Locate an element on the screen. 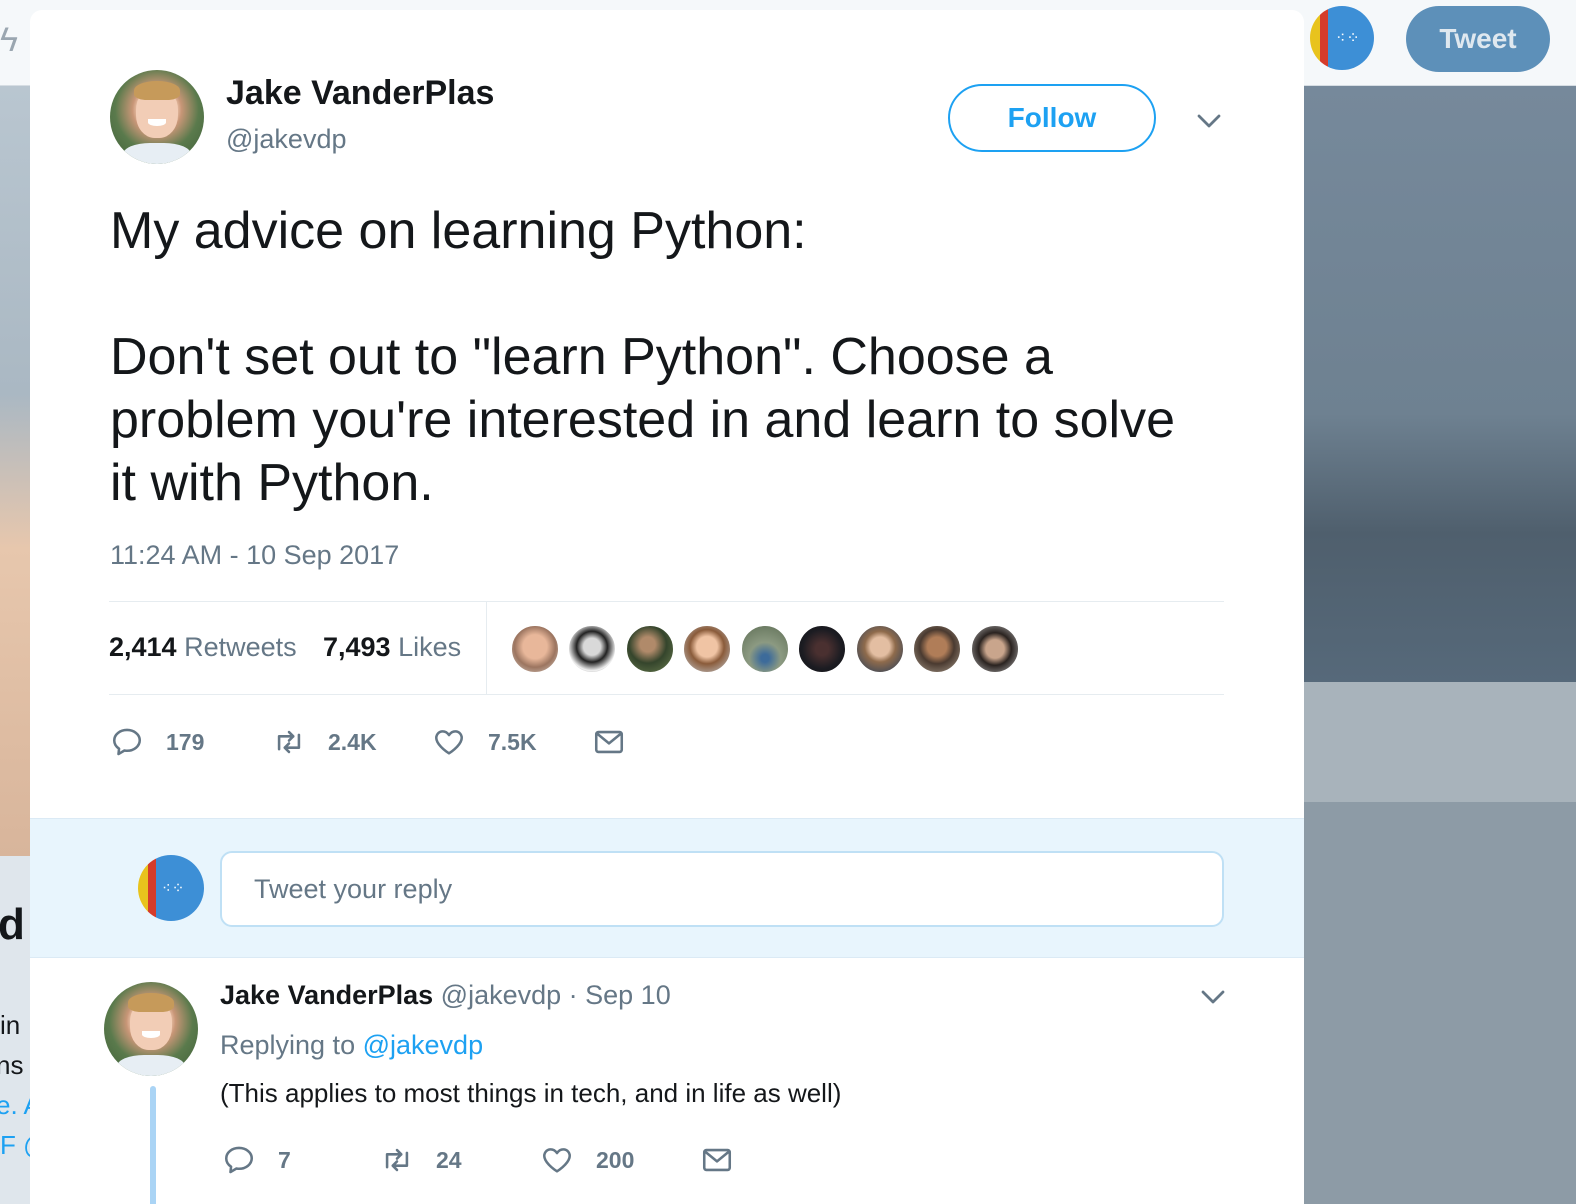 This screenshot has width=1576, height=1204. left-text-fragment: F @ is located at coordinates (16, 1145).